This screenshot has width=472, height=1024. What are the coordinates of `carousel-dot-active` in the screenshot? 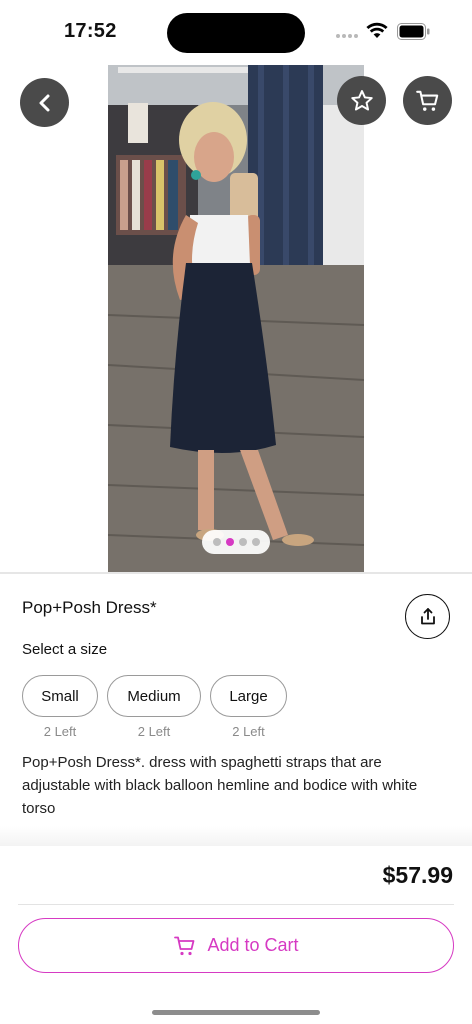 It's located at (229, 542).